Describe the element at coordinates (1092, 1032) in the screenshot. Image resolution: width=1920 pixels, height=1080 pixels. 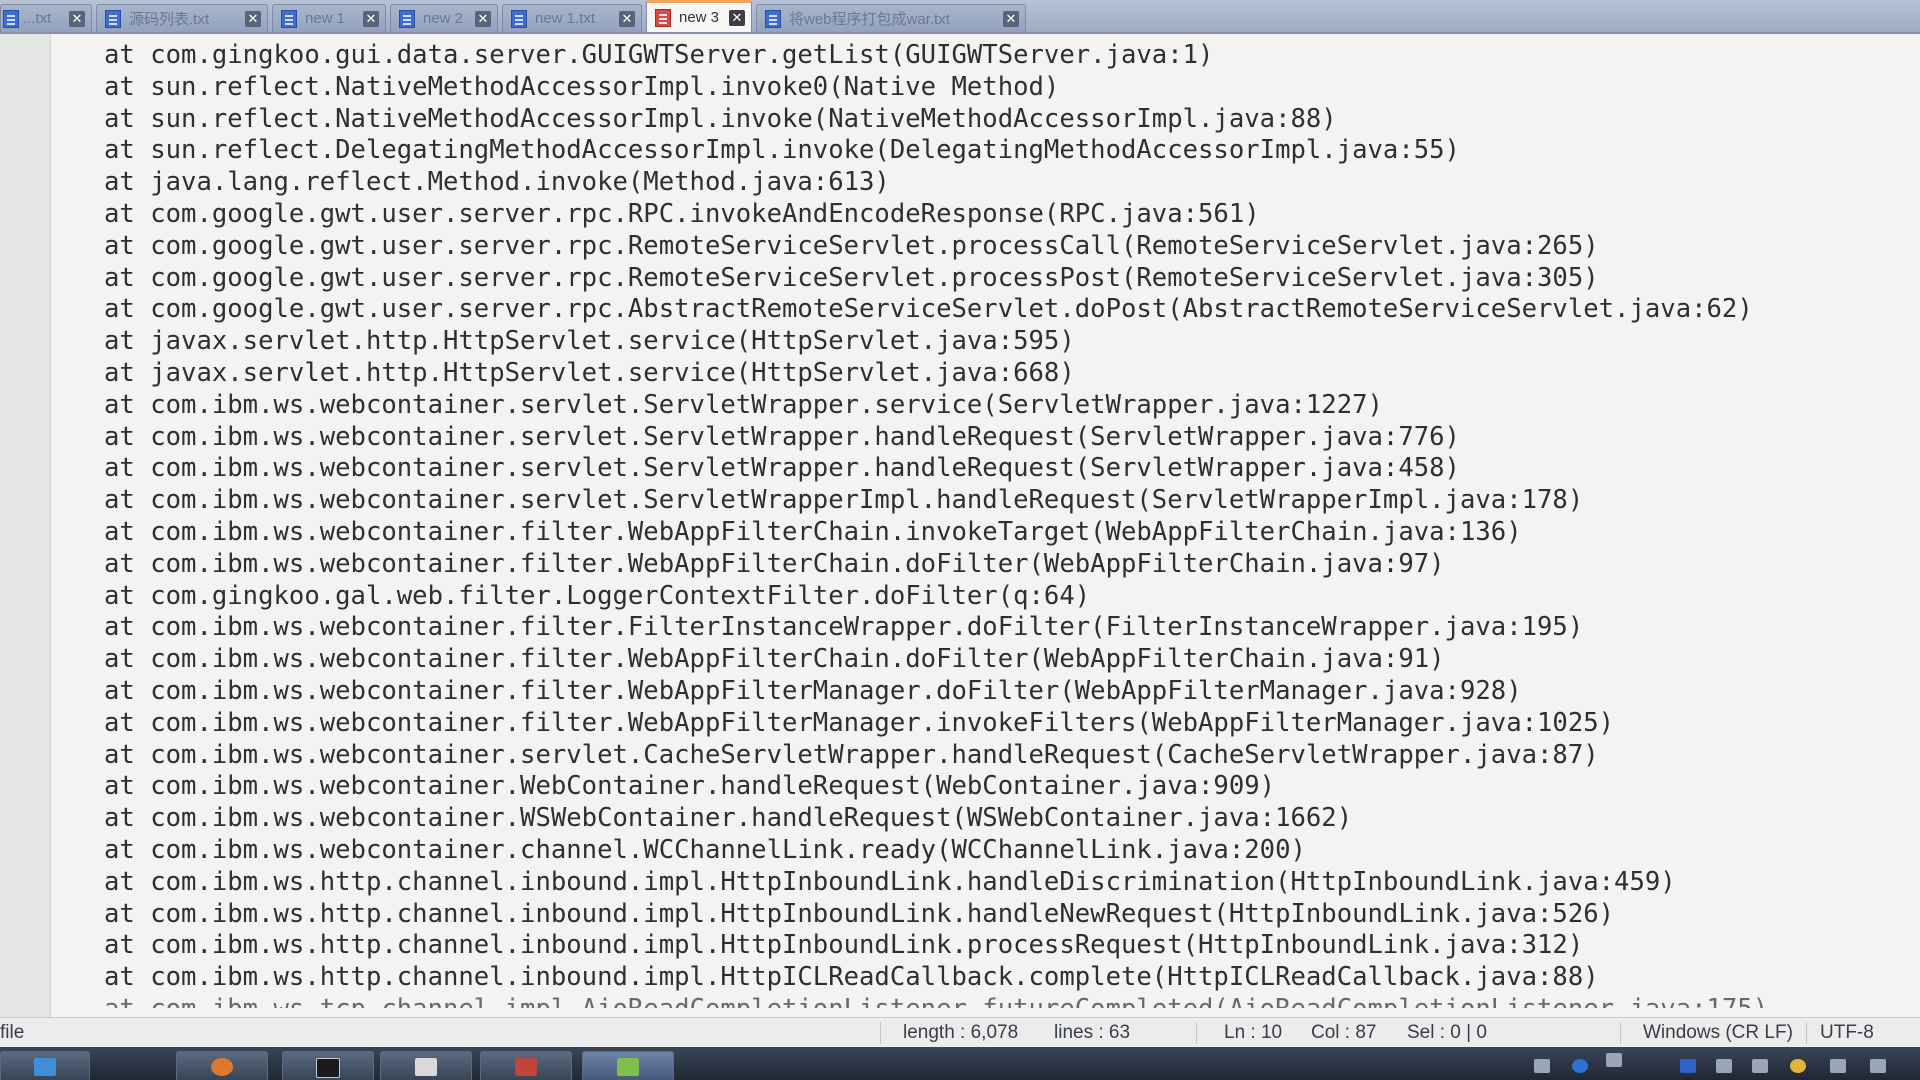
I see `status-lines: lines : 63` at that location.